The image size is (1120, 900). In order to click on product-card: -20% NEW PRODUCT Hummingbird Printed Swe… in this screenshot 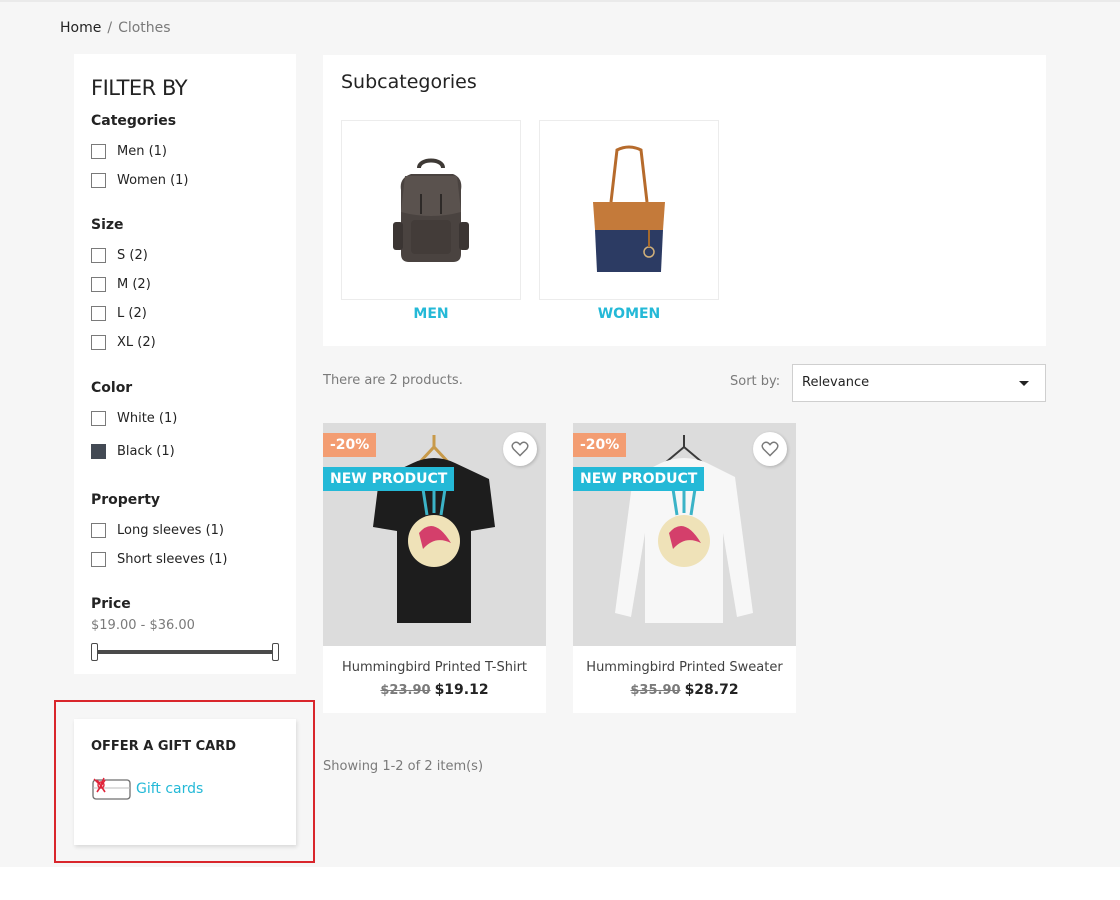, I will do `click(684, 568)`.